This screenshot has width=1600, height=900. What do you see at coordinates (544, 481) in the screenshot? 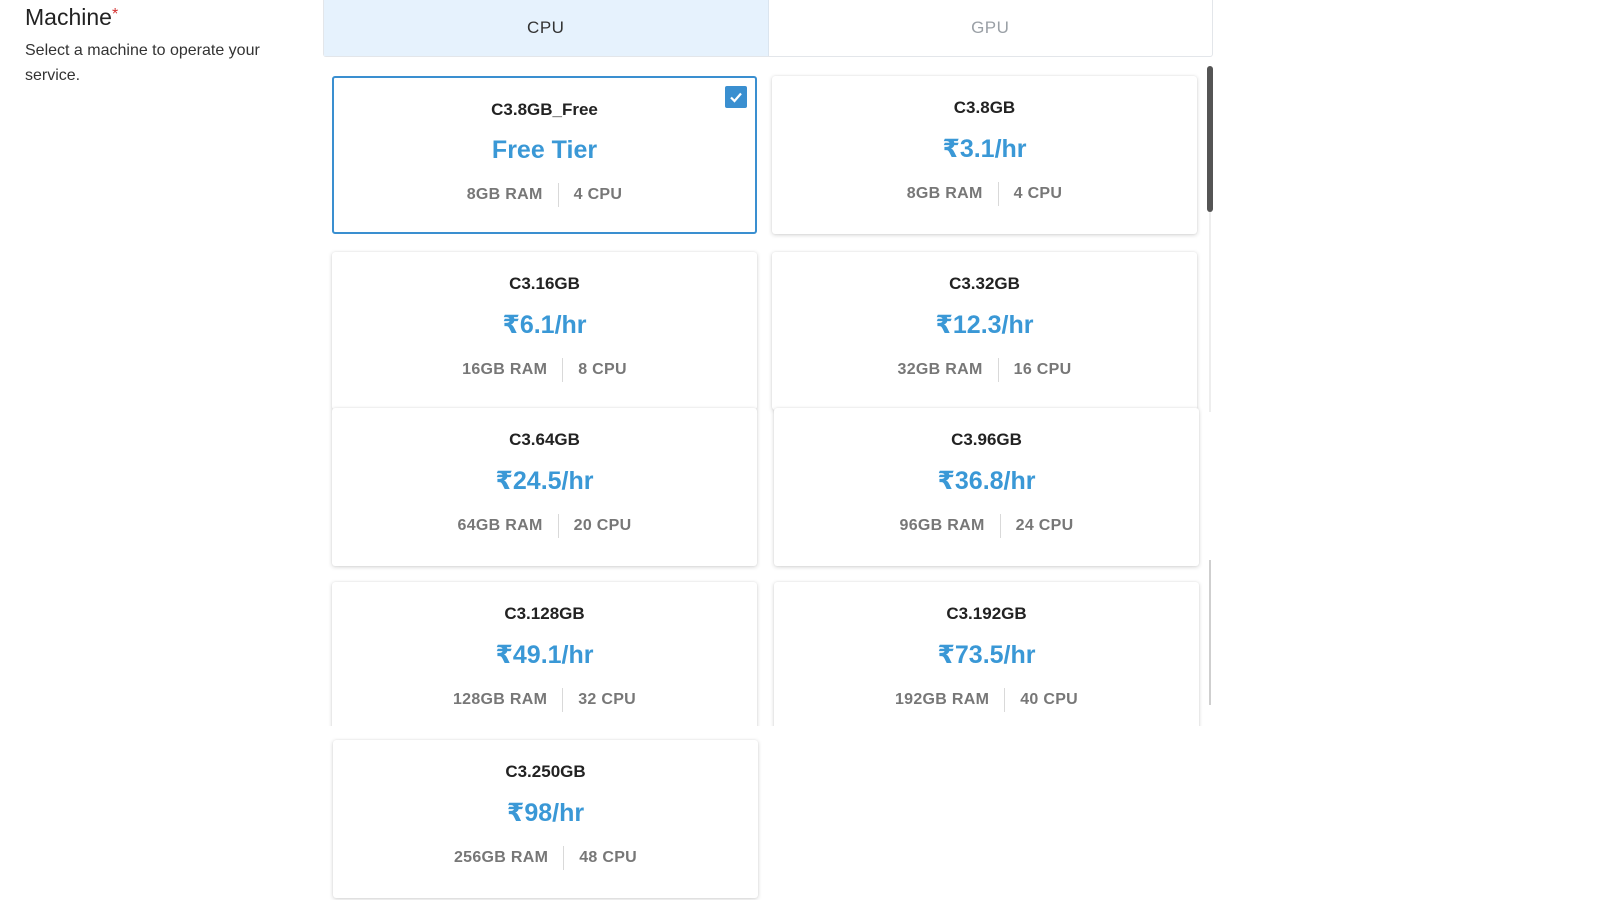
I see `machine-price: ₹24.5/hr` at bounding box center [544, 481].